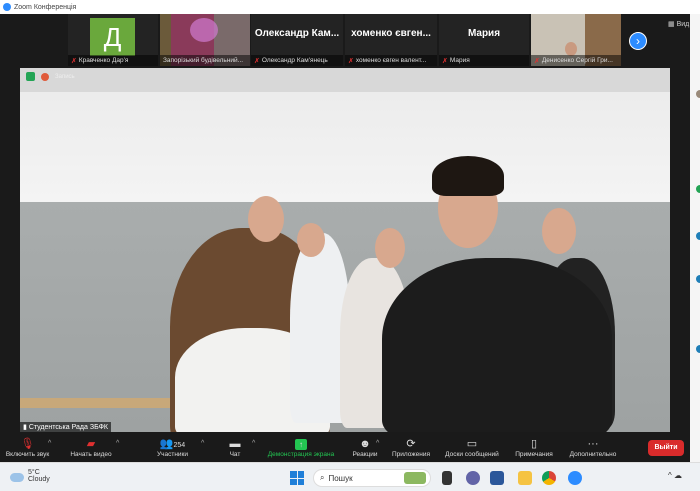  I want to click on avatar: Д, so click(112, 37).